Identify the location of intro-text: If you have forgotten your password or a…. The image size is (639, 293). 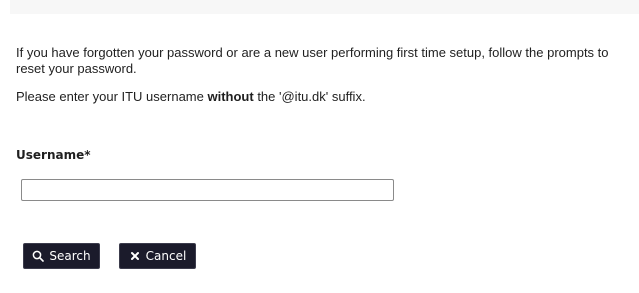
(312, 60).